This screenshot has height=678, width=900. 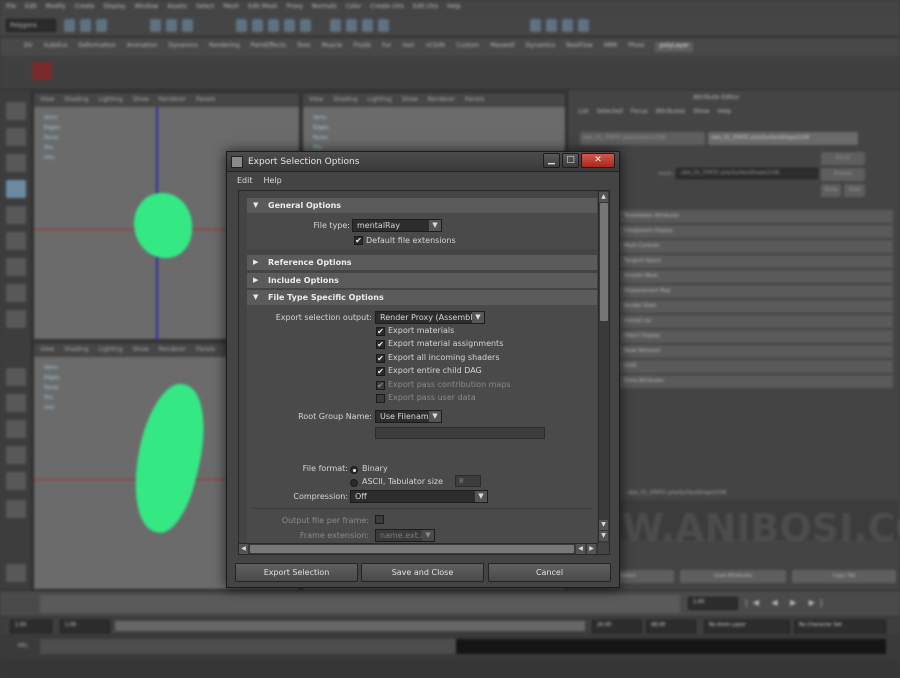 What do you see at coordinates (16, 455) in the screenshot?
I see `persp-graph-layout-icon` at bounding box center [16, 455].